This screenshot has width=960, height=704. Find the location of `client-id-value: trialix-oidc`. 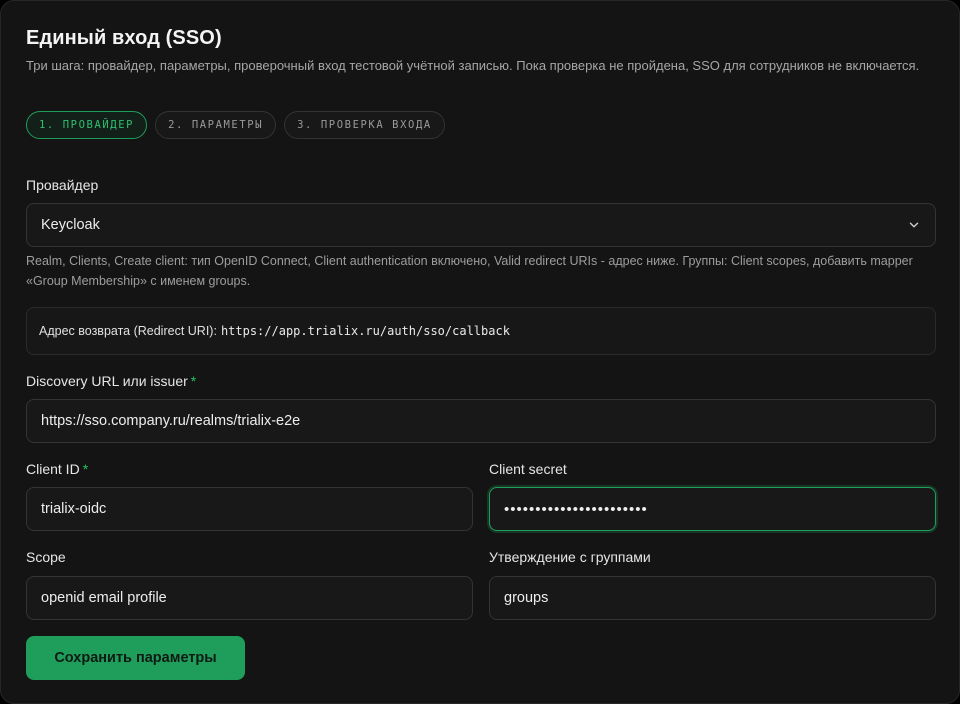

client-id-value: trialix-oidc is located at coordinates (74, 509).